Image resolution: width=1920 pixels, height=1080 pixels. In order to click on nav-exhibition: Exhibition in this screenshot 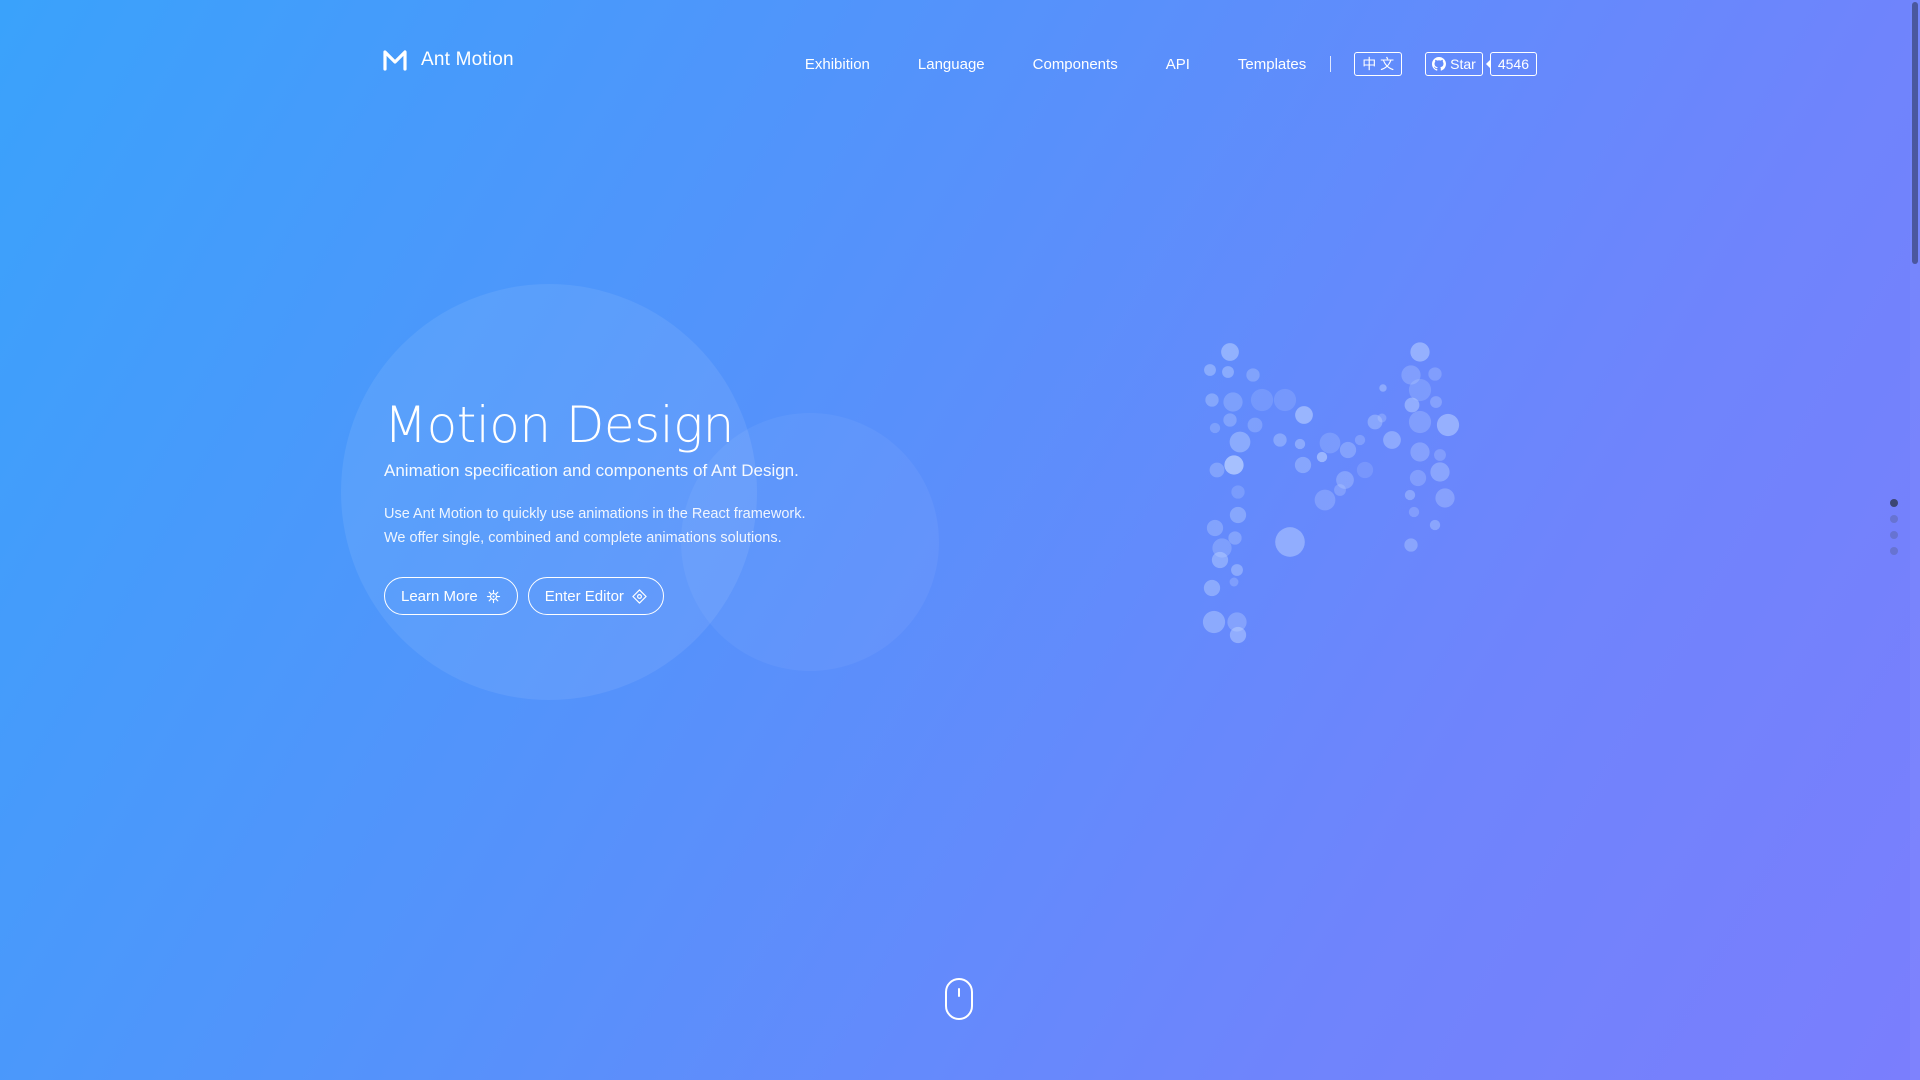, I will do `click(837, 64)`.